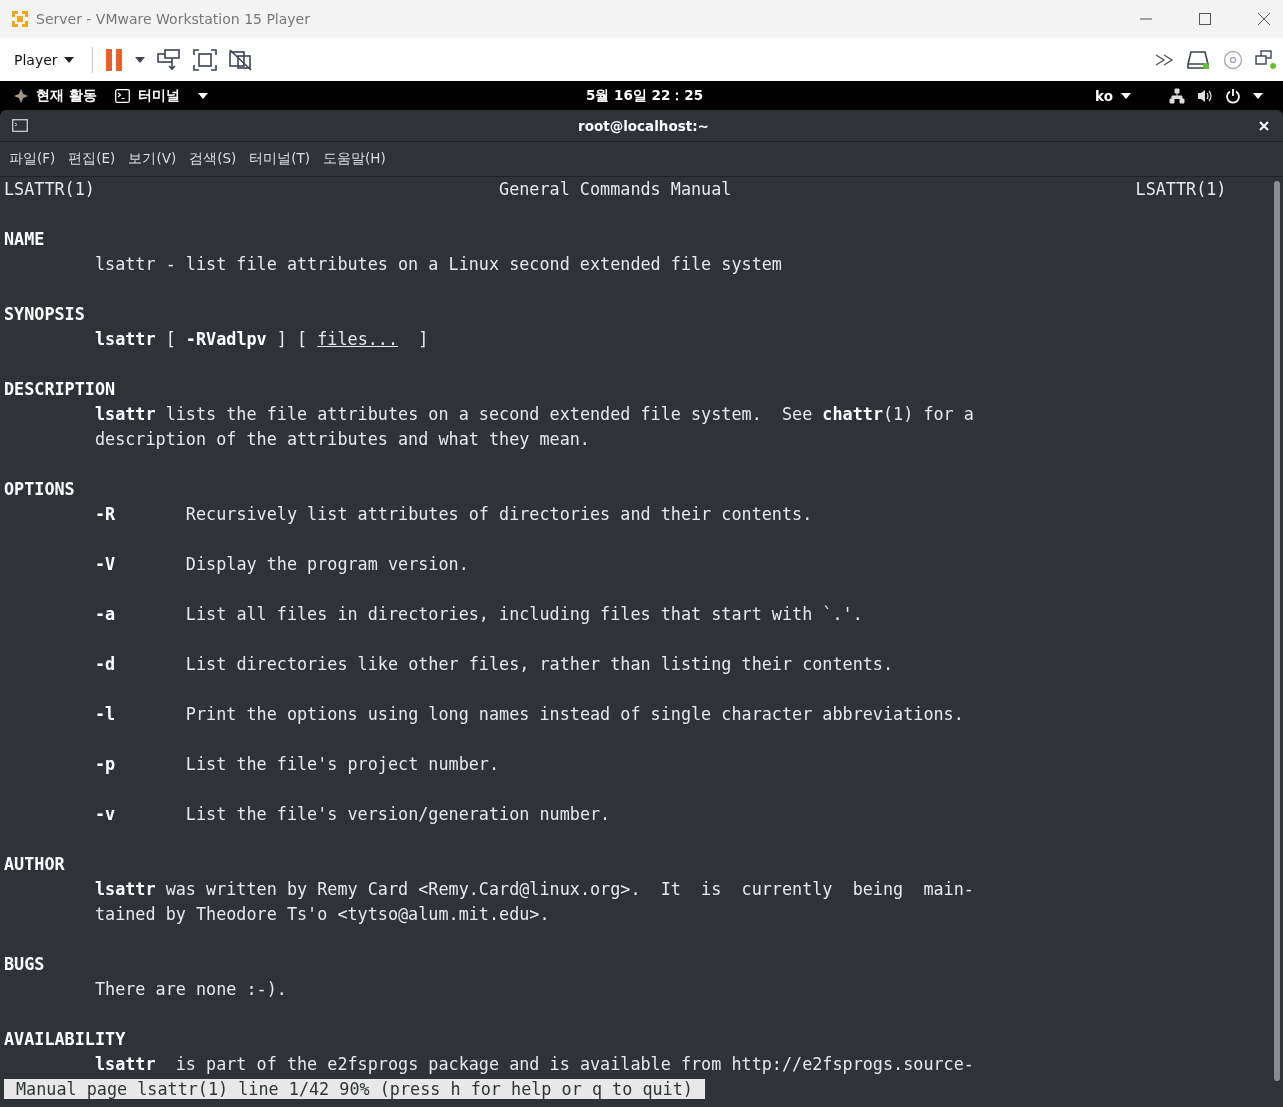  Describe the element at coordinates (60, 389) in the screenshot. I see `section-heading: DESCRIPTION` at that location.